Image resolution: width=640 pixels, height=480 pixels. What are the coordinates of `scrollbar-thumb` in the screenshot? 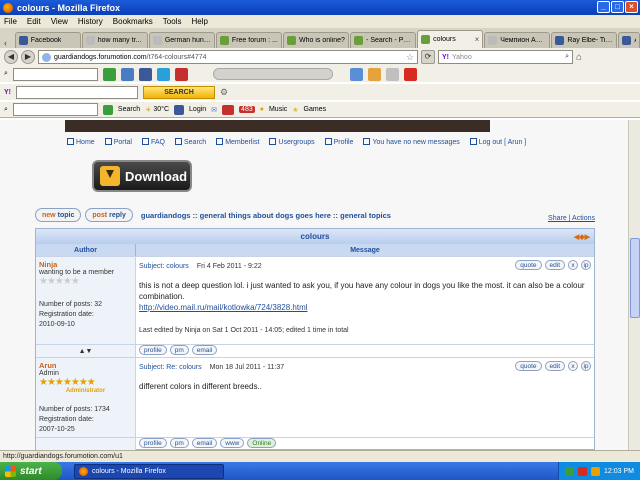 It's located at (635, 278).